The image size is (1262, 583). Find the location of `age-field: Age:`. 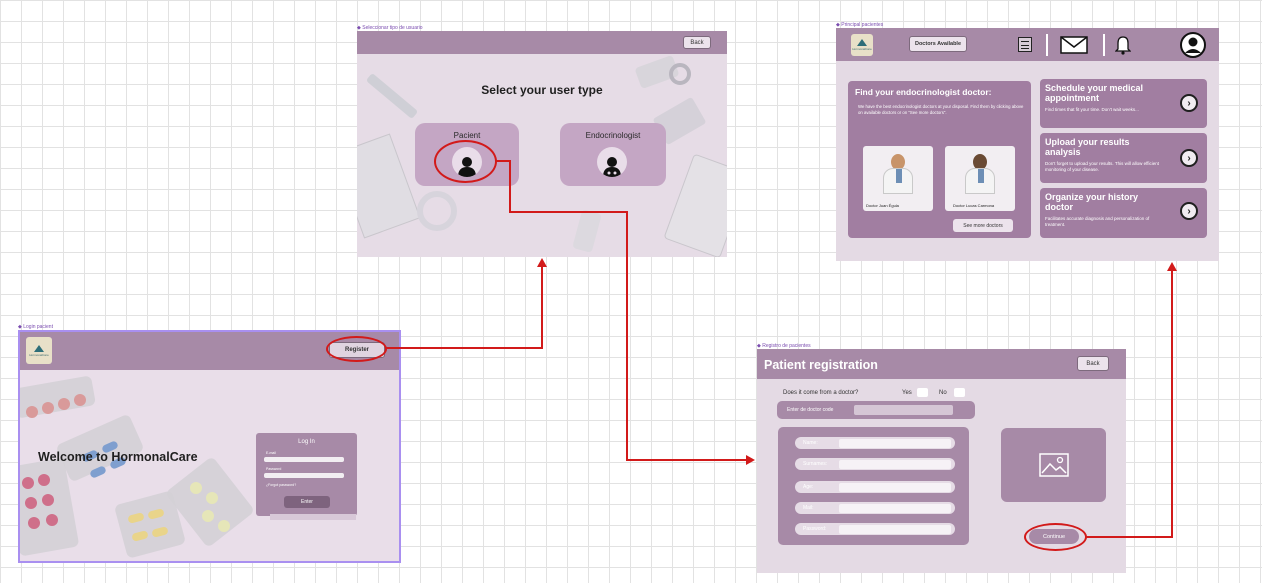

age-field: Age: is located at coordinates (875, 487).